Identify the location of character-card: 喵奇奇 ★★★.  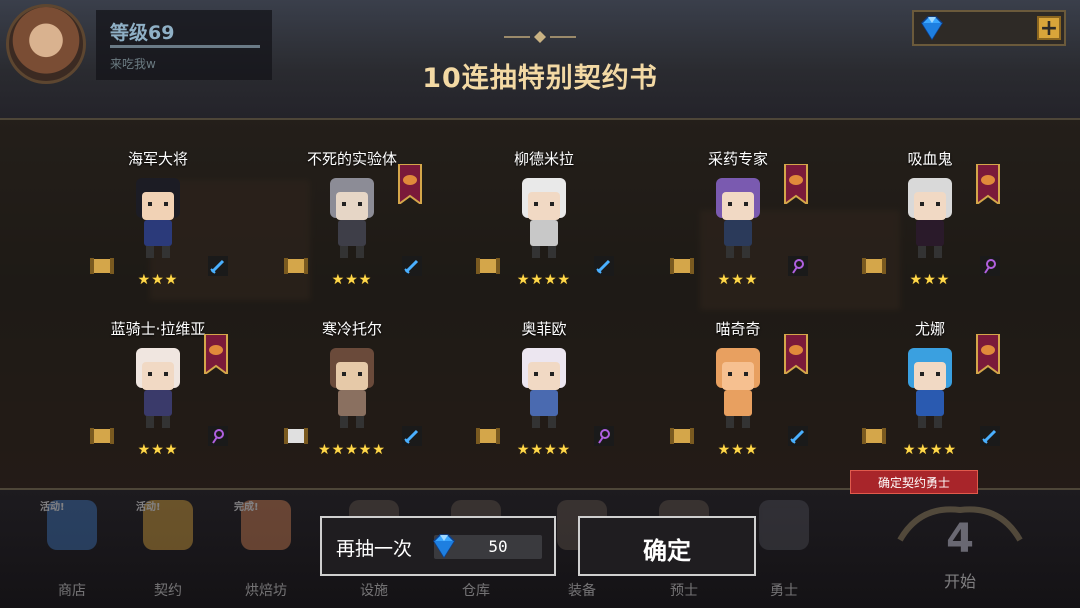
(753, 398).